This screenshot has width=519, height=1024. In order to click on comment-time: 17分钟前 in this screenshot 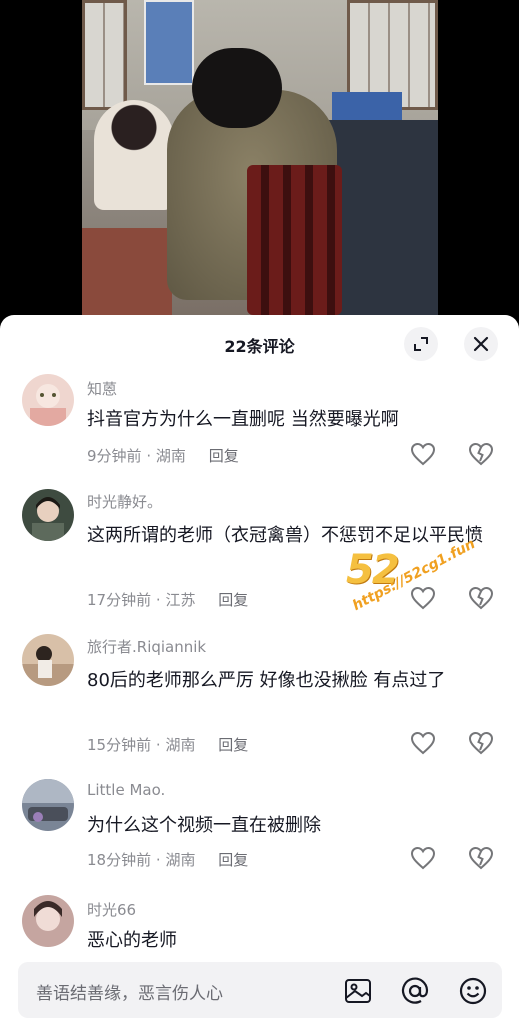, I will do `click(119, 600)`.